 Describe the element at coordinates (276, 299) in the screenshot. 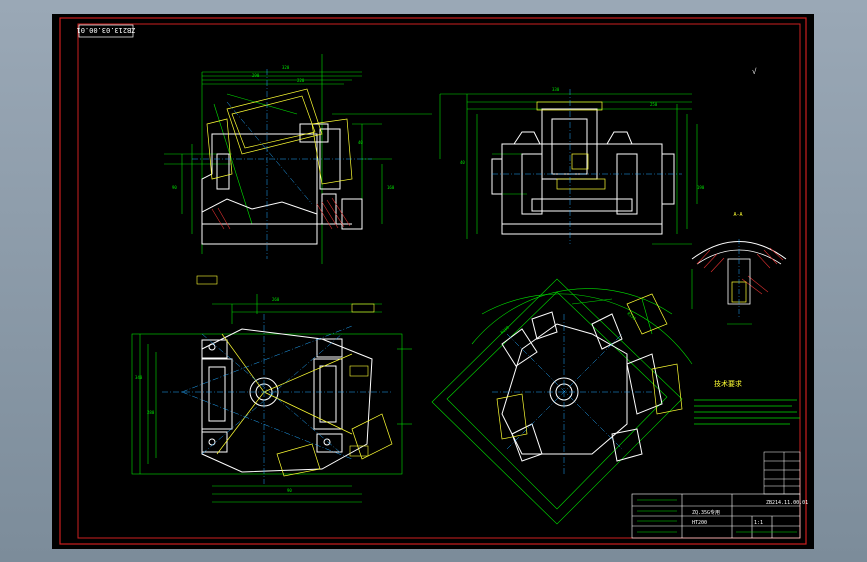

I see `svg-text: 260` at that location.